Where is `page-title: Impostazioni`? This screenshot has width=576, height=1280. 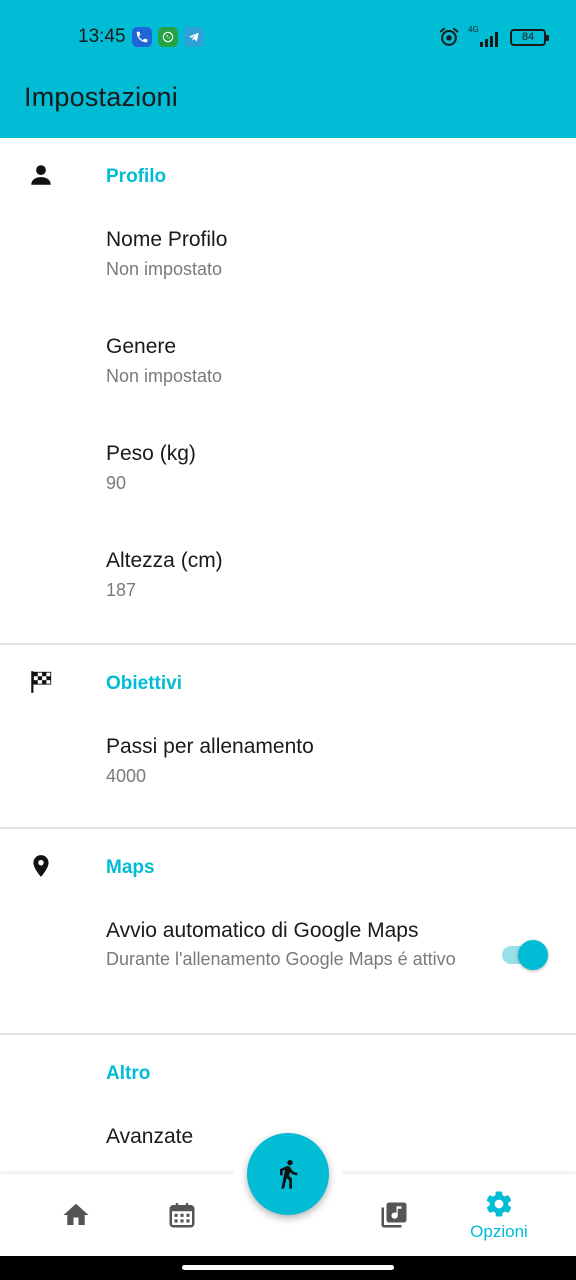
page-title: Impostazioni is located at coordinates (101, 97).